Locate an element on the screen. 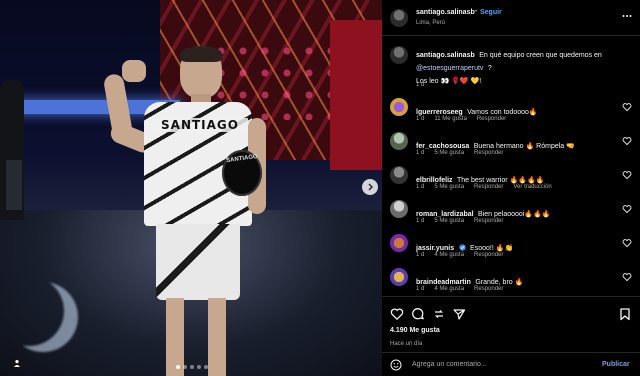 This screenshot has height=376, width=640. comment-text: Grande, bro 🔥 is located at coordinates (499, 282).